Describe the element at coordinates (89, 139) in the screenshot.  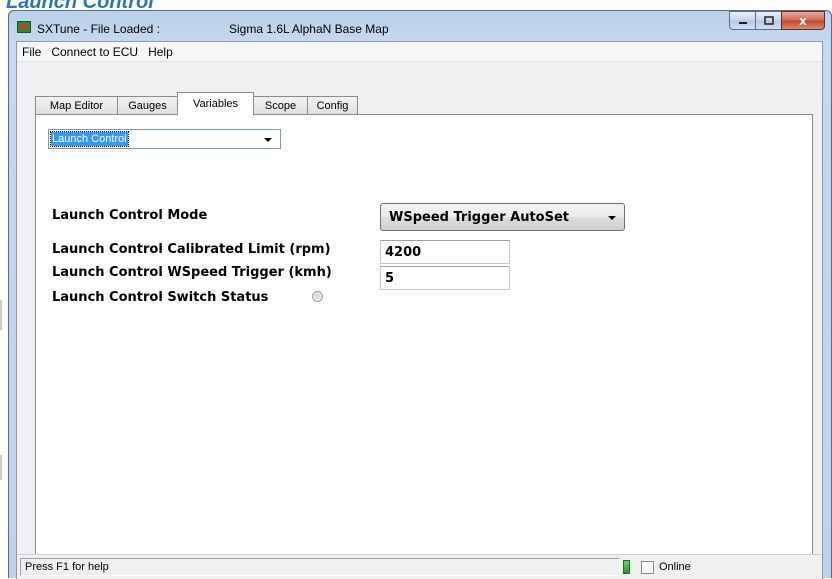
I see `category-select-value: Launch Control` at that location.